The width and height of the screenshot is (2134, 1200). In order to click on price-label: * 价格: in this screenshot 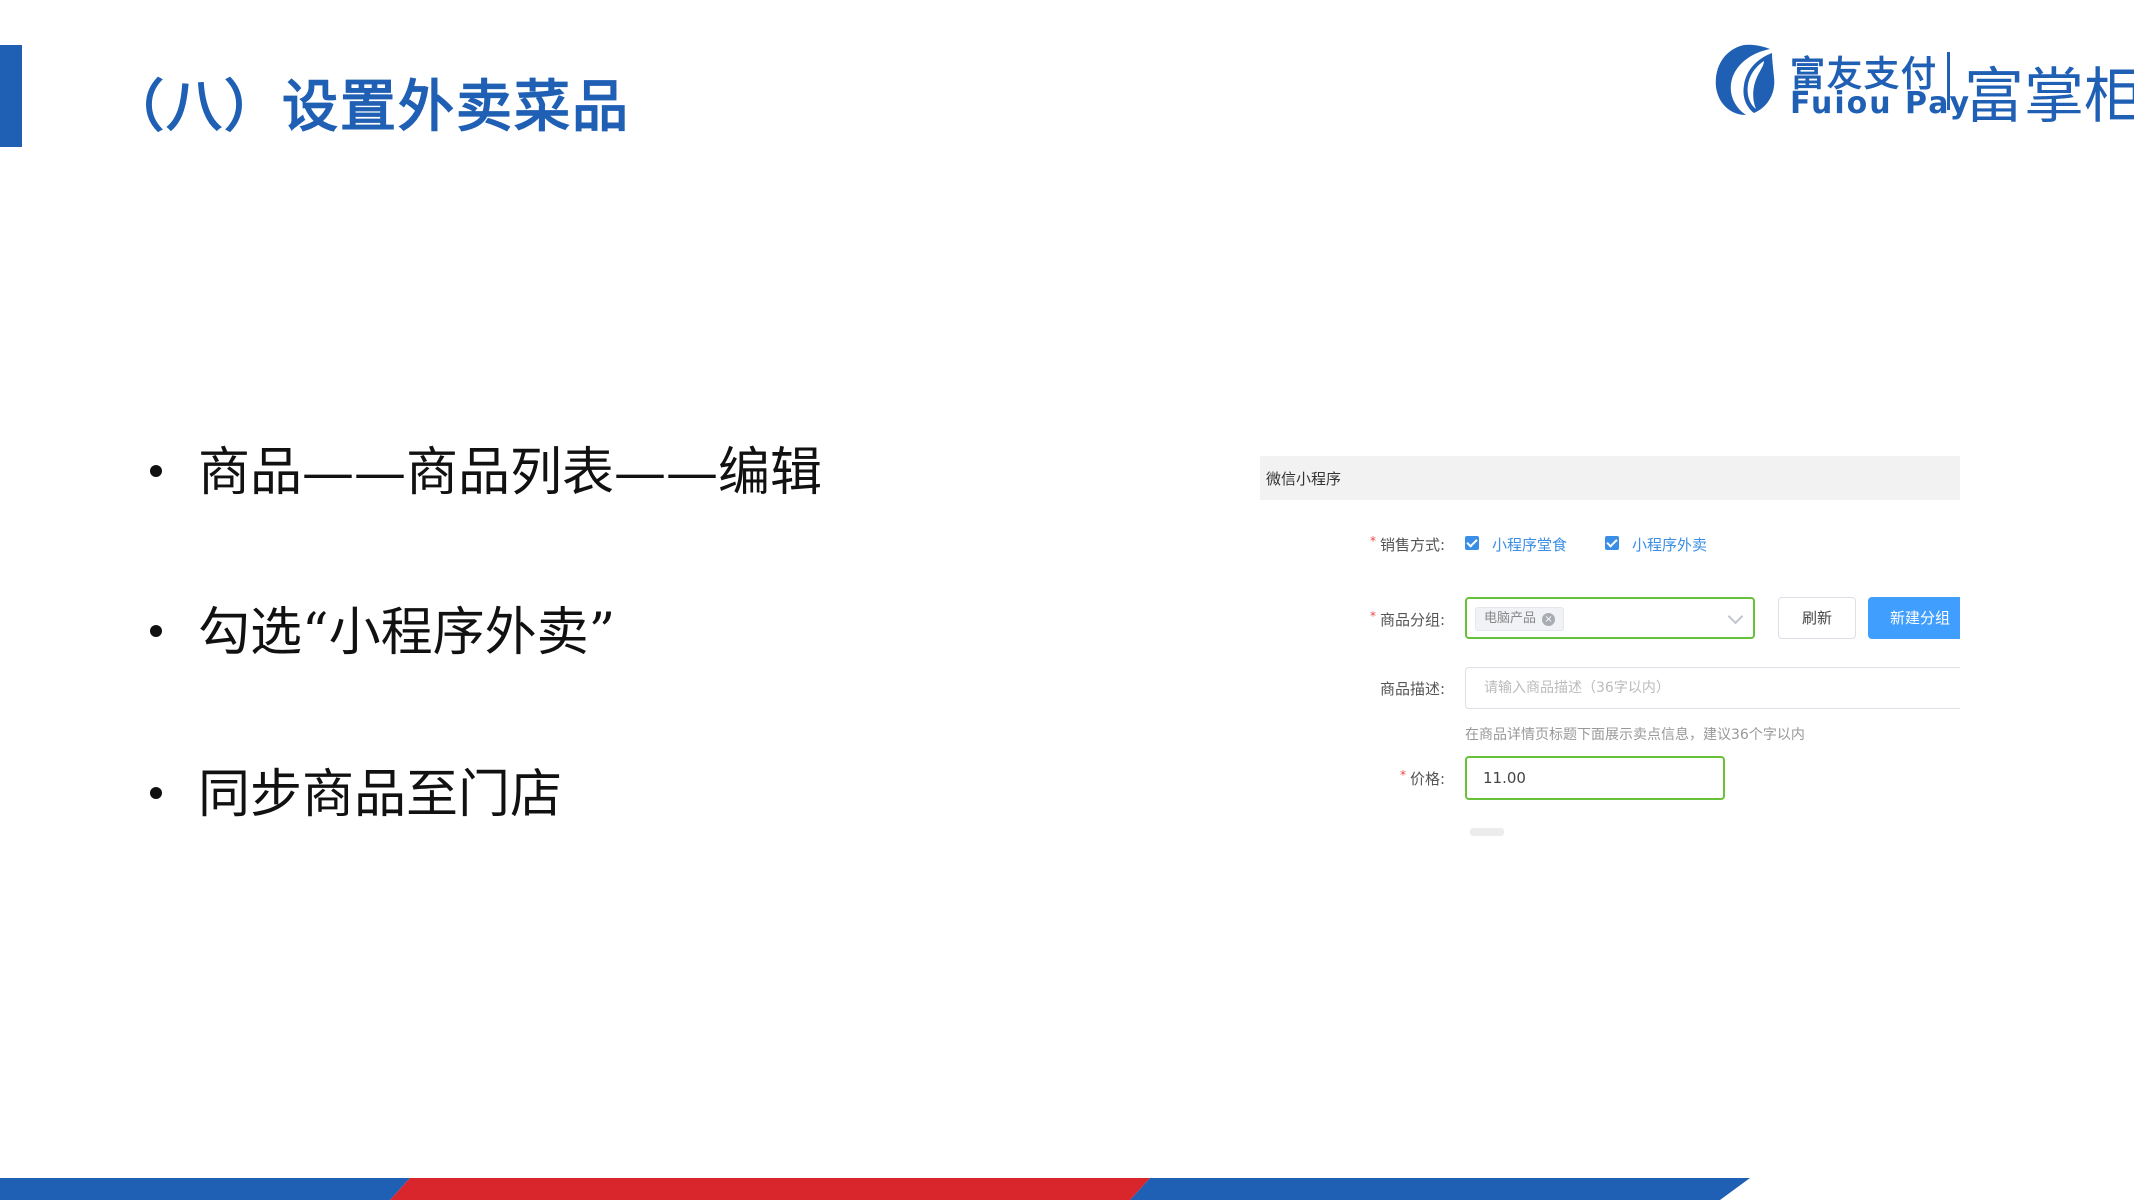, I will do `click(1422, 778)`.